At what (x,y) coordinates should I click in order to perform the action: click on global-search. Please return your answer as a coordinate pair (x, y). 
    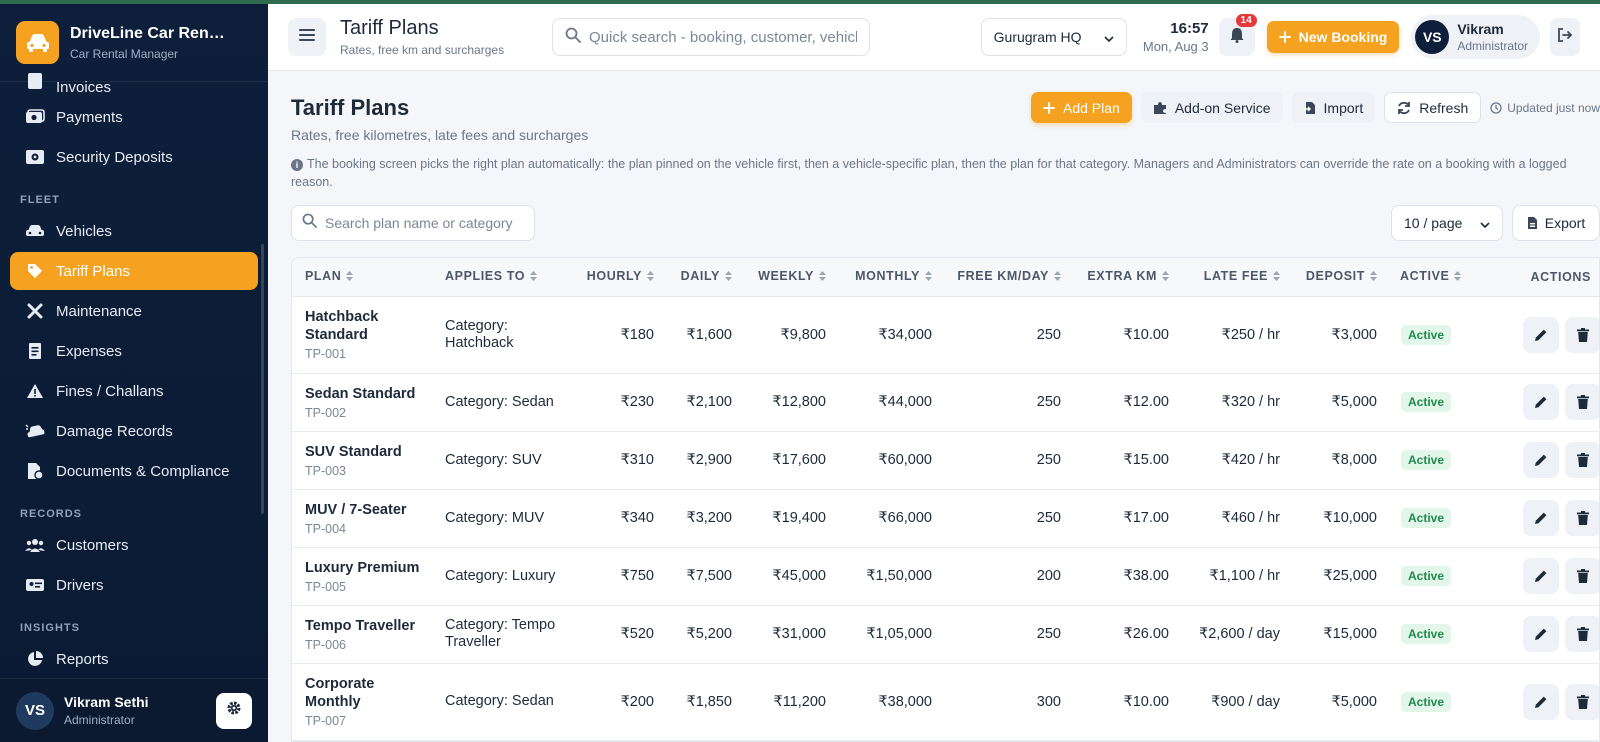
    Looking at the image, I should click on (711, 37).